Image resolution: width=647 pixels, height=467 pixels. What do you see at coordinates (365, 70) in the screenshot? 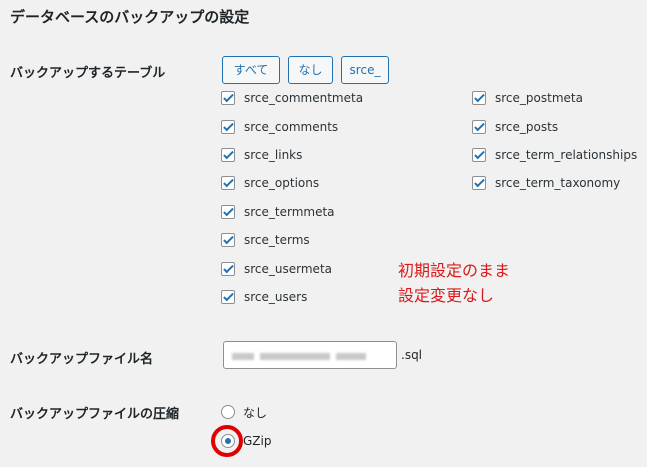
I see `select-prefix-button: srce_` at bounding box center [365, 70].